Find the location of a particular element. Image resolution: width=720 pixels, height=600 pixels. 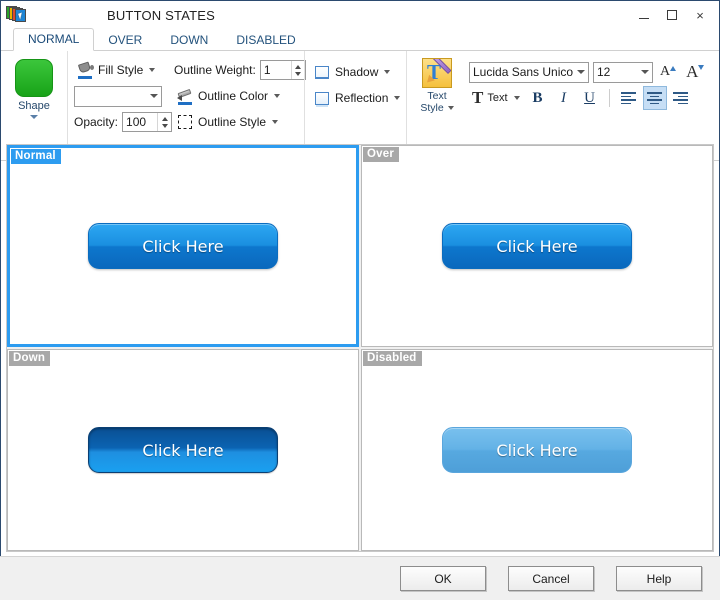

shadow-button: Shadow is located at coordinates (352, 72).